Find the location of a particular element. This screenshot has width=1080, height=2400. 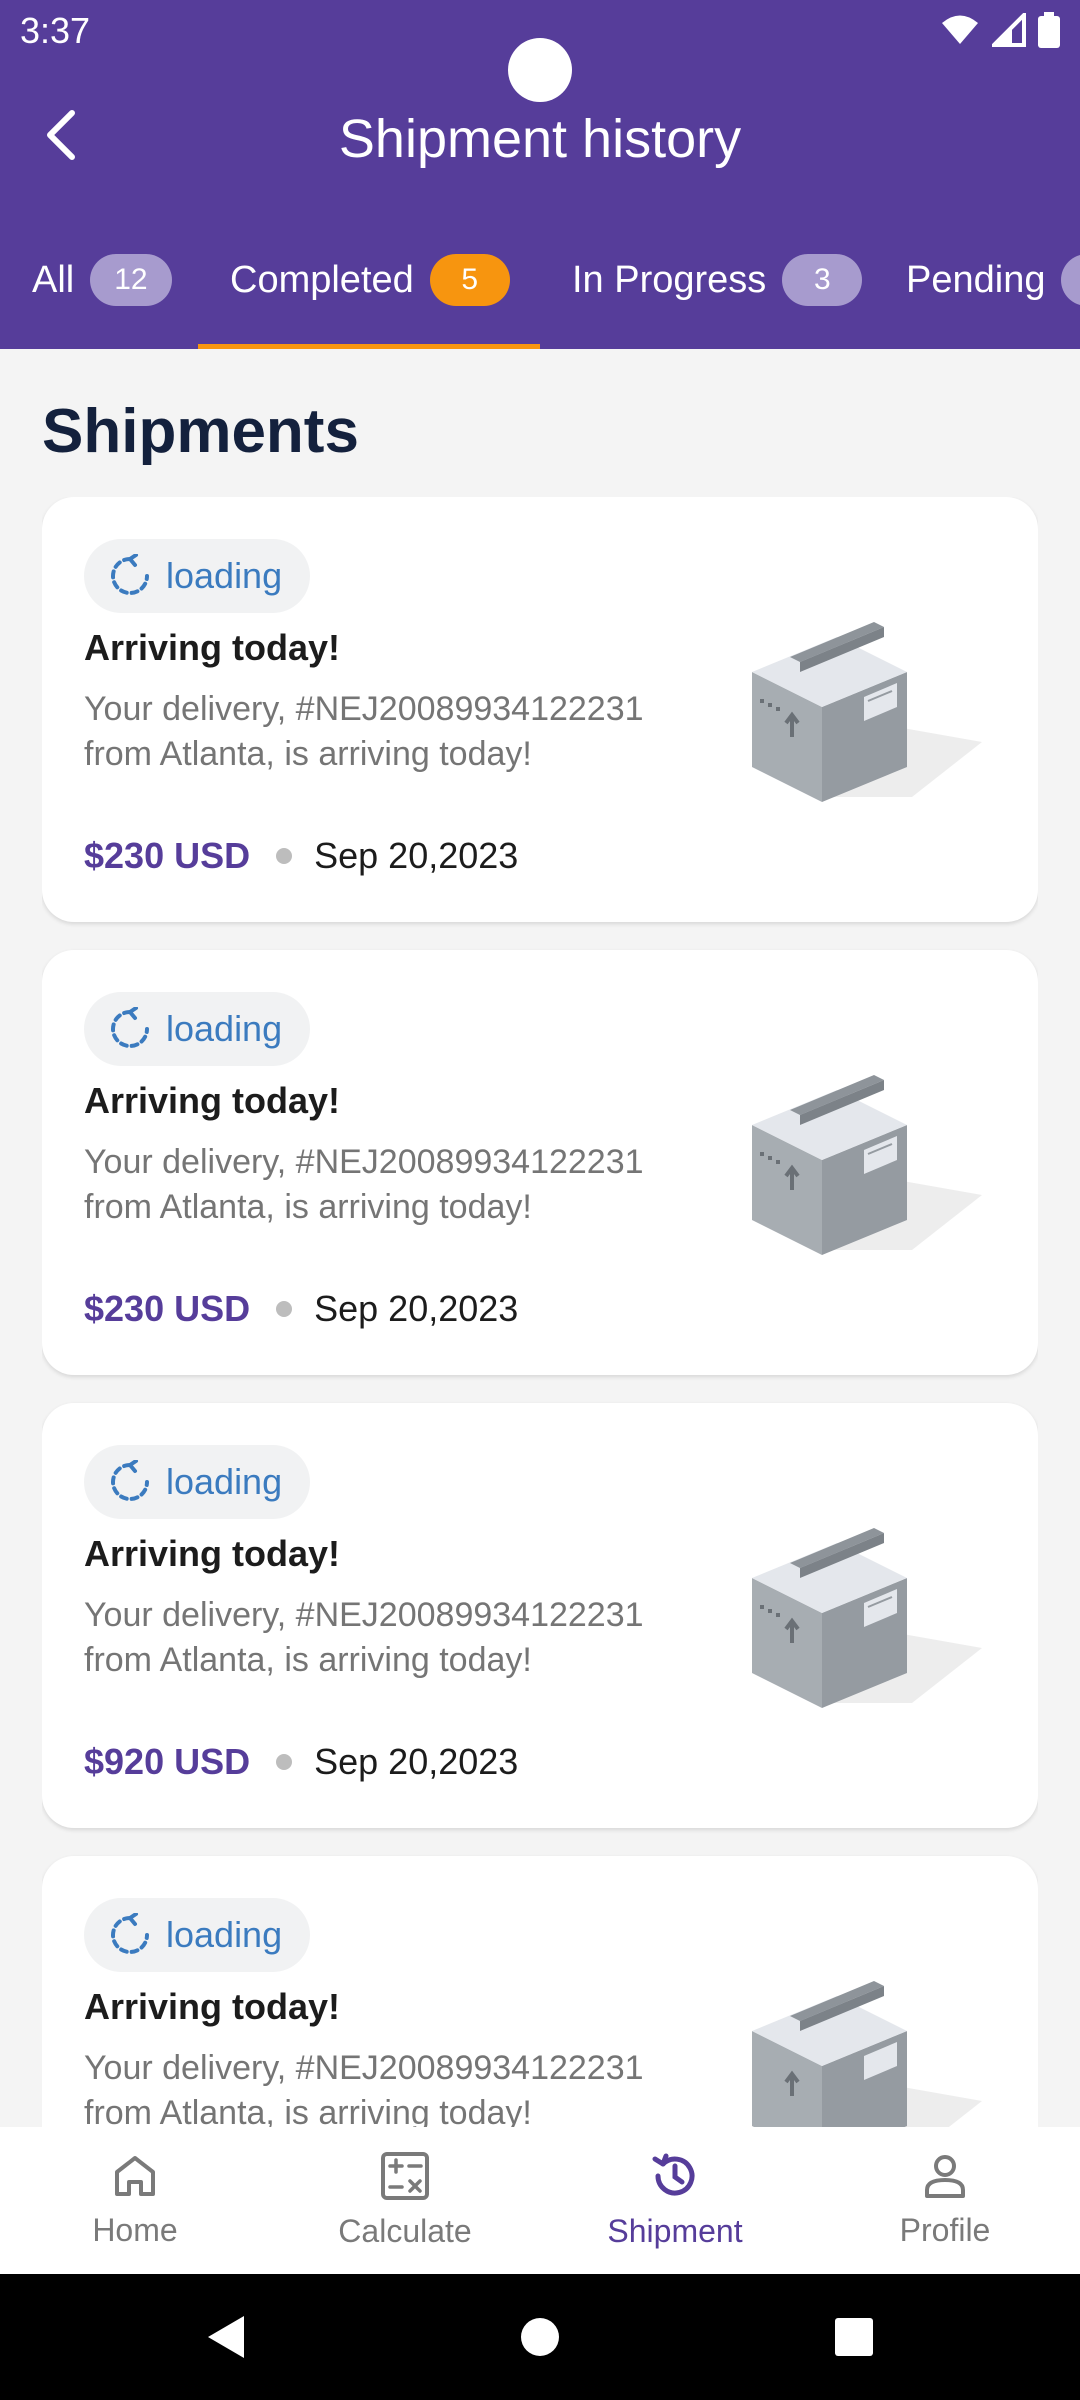

profile-icon is located at coordinates (945, 2176).